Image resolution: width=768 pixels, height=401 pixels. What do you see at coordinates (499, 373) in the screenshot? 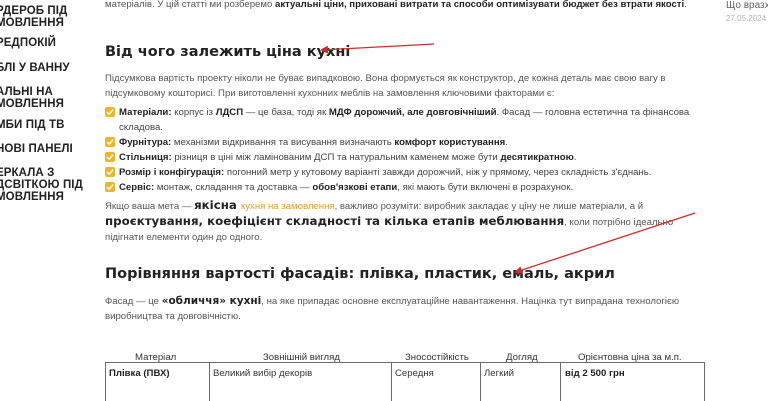
I see `table-cell-care: Легкий` at bounding box center [499, 373].